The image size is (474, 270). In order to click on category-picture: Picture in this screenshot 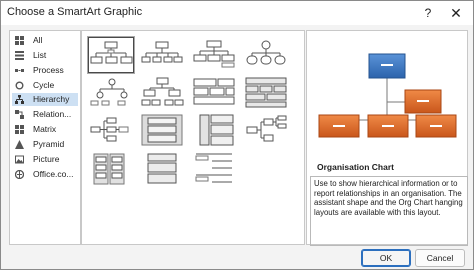, I will do `click(45, 159)`.